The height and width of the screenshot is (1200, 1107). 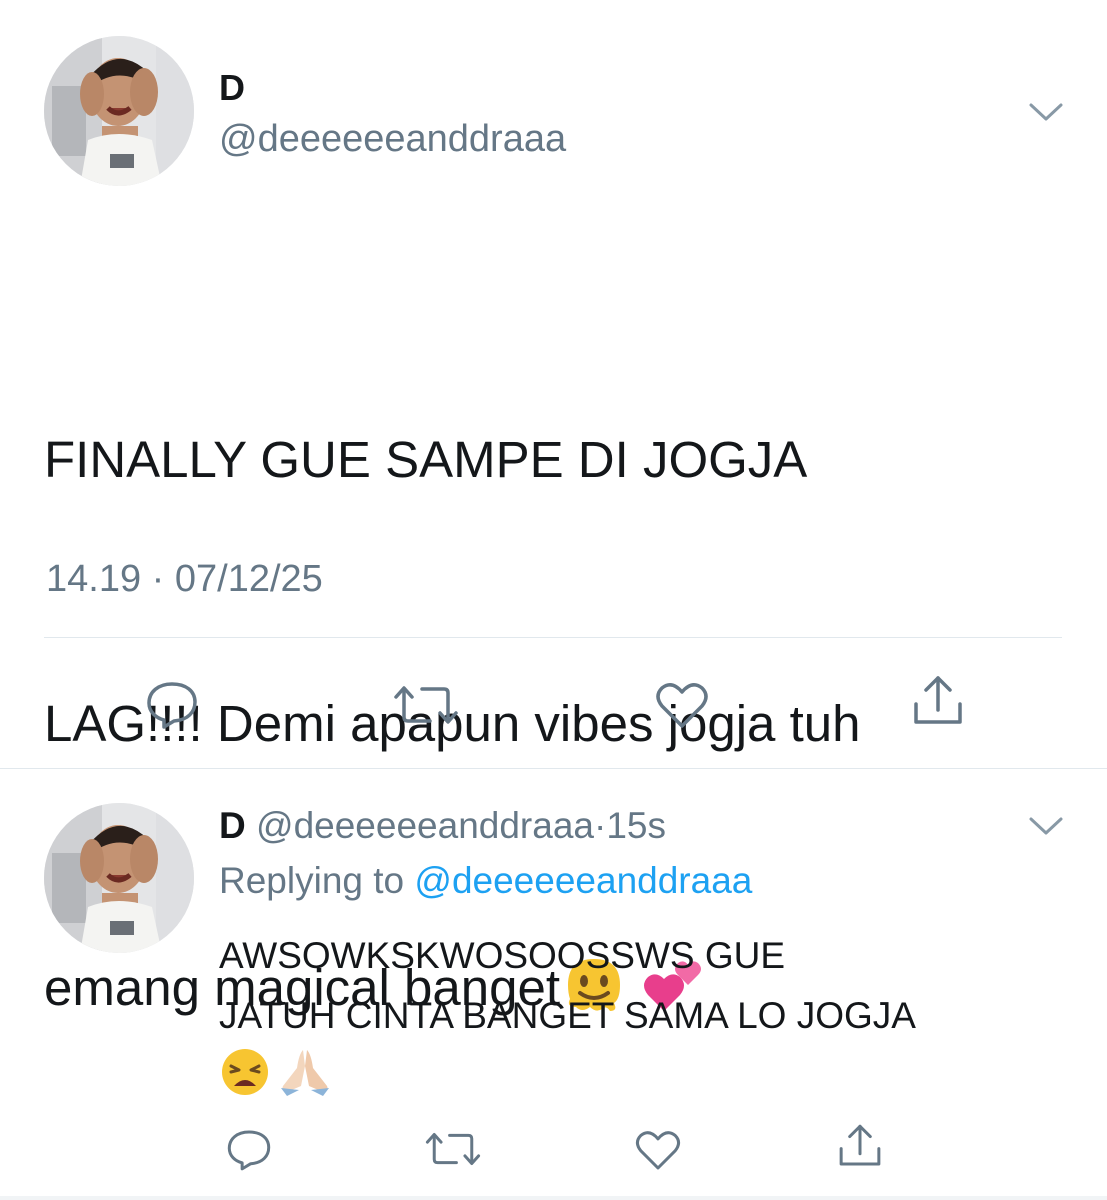 What do you see at coordinates (184, 579) in the screenshot?
I see `tweet-timestamp: 14.19 · 07/12/25` at bounding box center [184, 579].